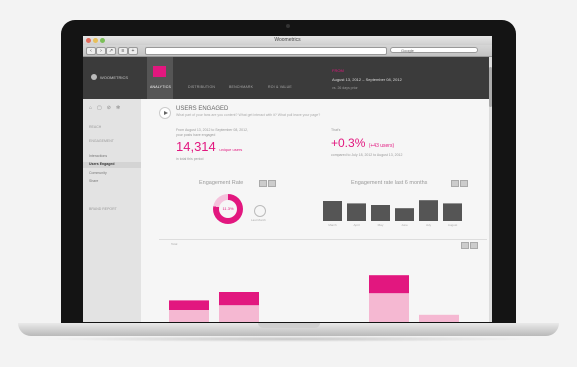  Describe the element at coordinates (95, 127) in the screenshot. I see `sidebar-heading-reach: REACH` at that location.